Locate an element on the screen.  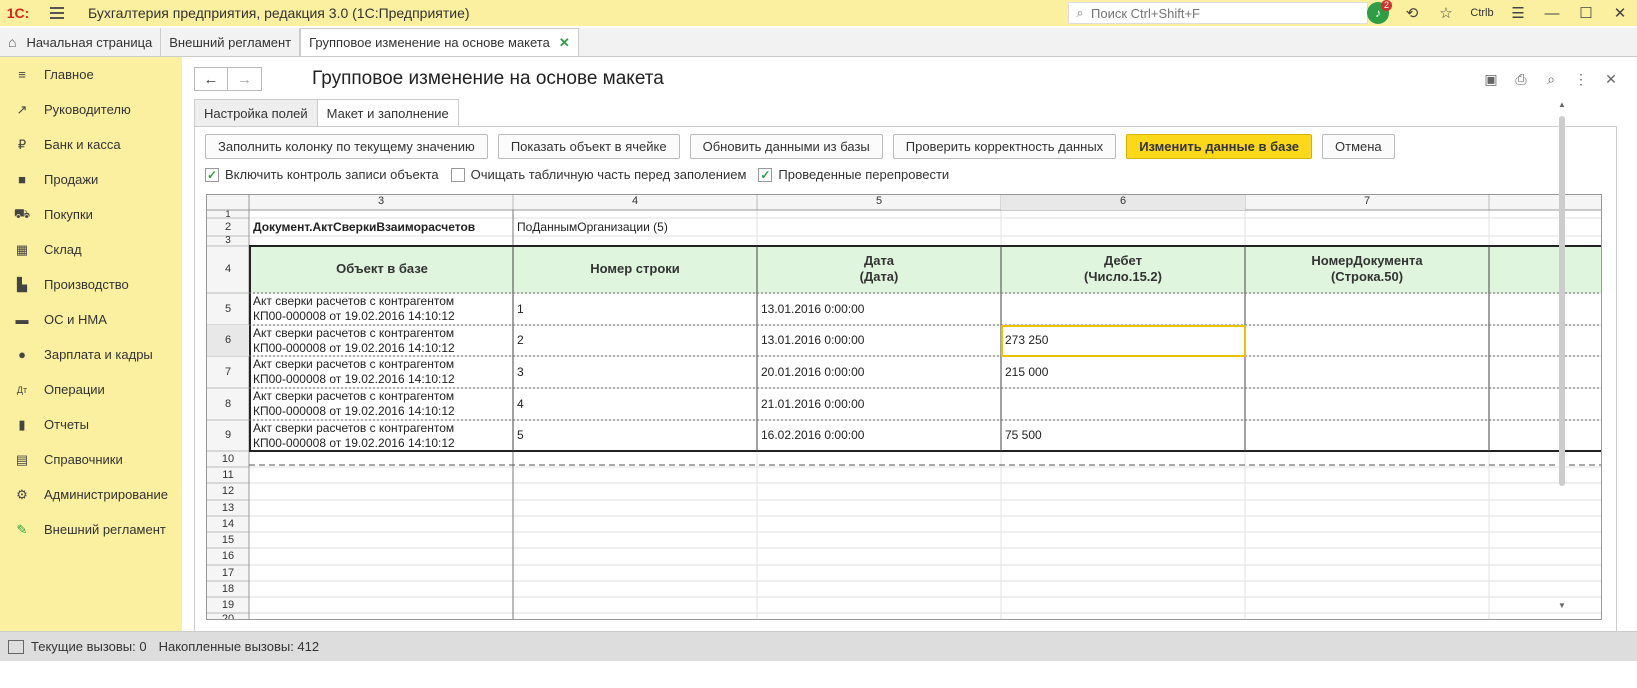
close-tab-icon: ✕ is located at coordinates (564, 43).